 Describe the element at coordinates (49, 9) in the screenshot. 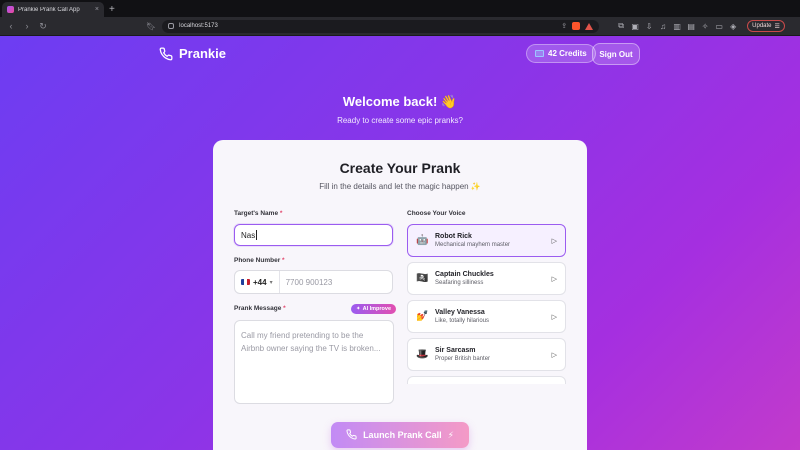

I see `tab-title: Prankie Prank Call App` at that location.